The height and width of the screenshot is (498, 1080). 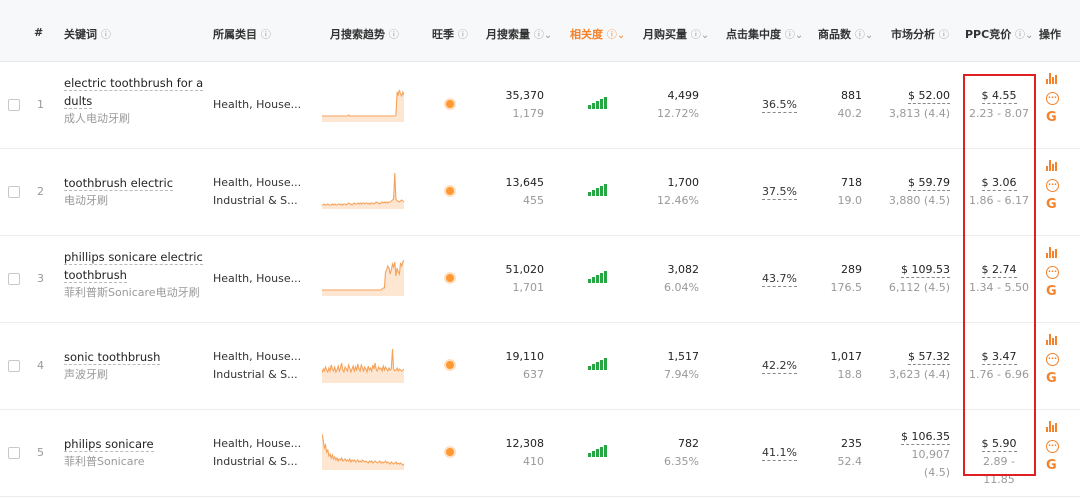 I want to click on market-price-value: $ 52.00, so click(x=929, y=96).